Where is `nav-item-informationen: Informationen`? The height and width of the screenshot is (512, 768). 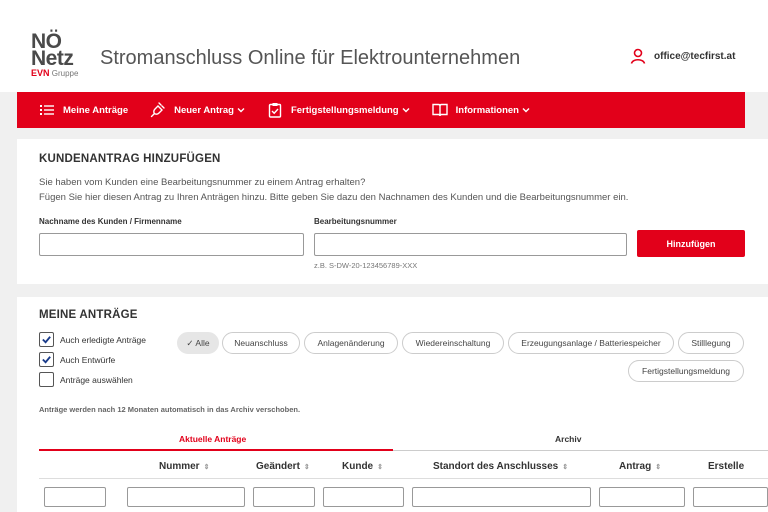 nav-item-informationen: Informationen is located at coordinates (480, 110).